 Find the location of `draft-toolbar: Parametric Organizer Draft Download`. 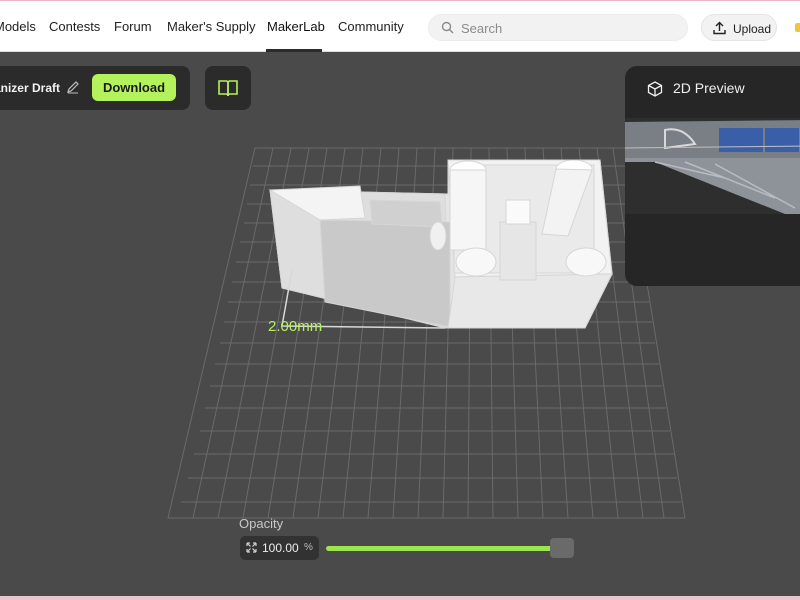

draft-toolbar: Parametric Organizer Draft Download is located at coordinates (95, 88).